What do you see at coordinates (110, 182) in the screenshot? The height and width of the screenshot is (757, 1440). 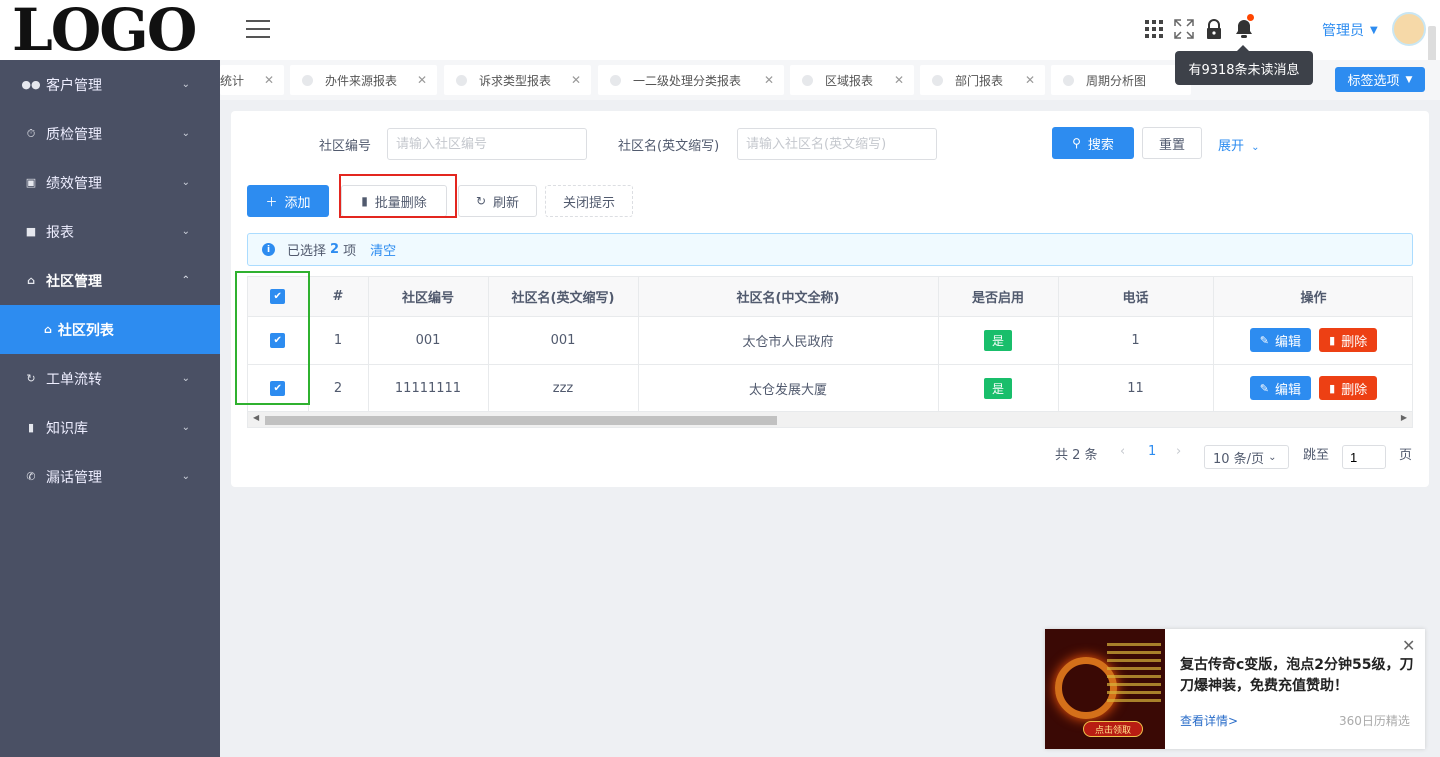 I see `sidebar-item-performance: ▣ 绩效管理 ⌄` at bounding box center [110, 182].